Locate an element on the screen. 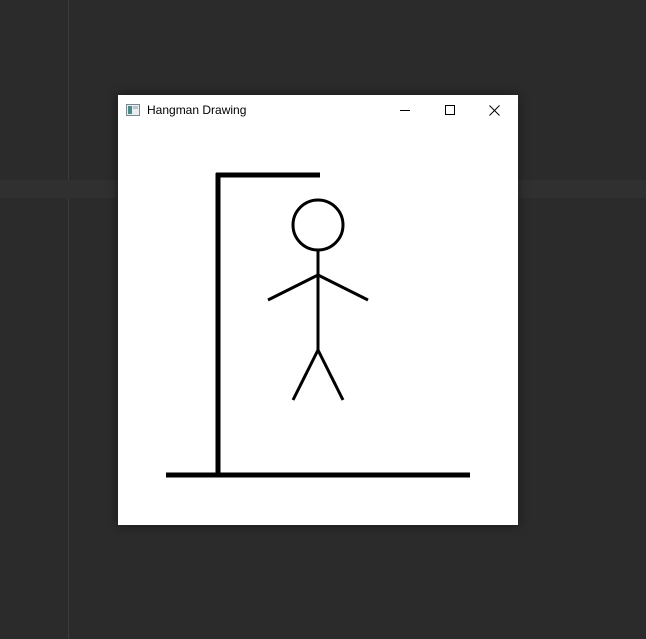  title-bar: Hangman Drawing is located at coordinates (318, 110).